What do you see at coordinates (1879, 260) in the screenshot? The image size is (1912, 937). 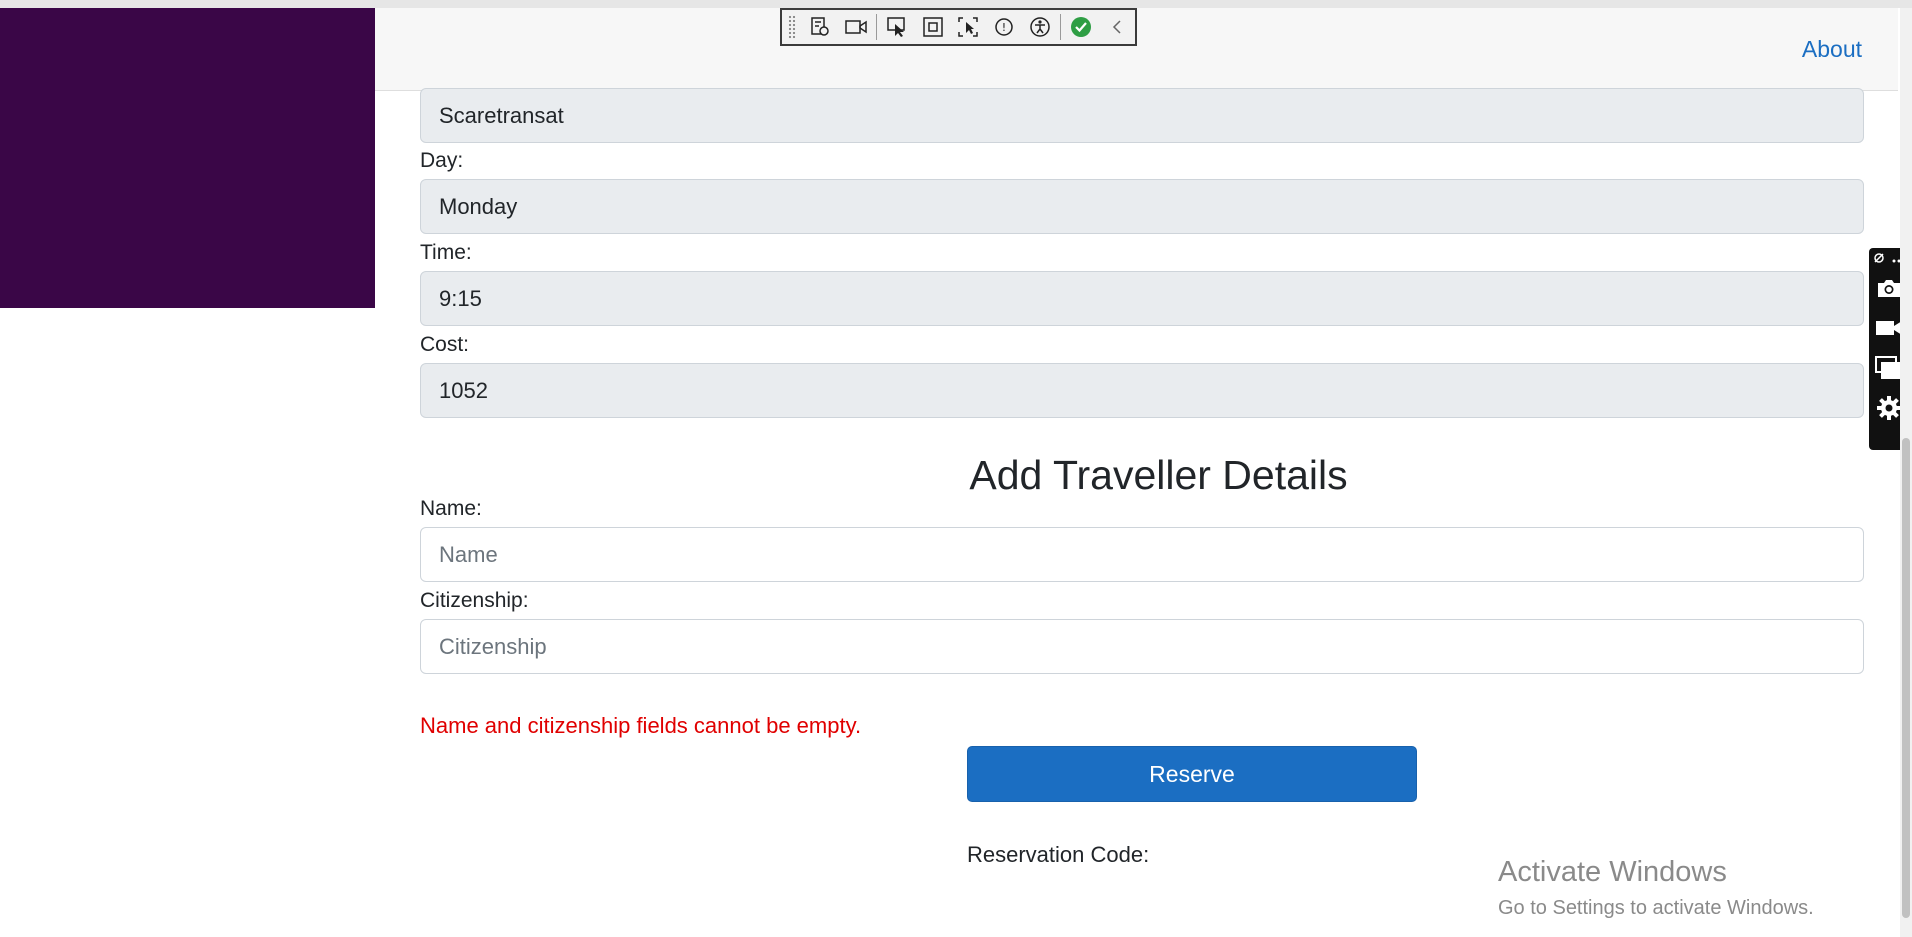 I see `pin-icon` at bounding box center [1879, 260].